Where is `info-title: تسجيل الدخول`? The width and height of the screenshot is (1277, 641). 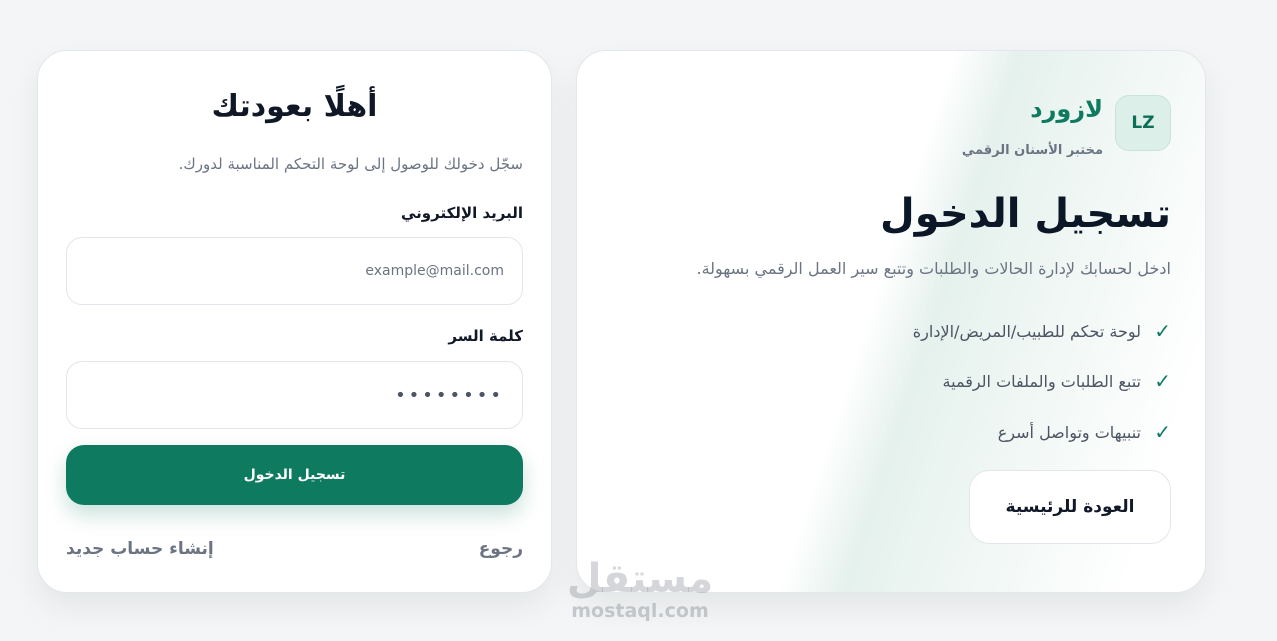
info-title: تسجيل الدخول is located at coordinates (1025, 214).